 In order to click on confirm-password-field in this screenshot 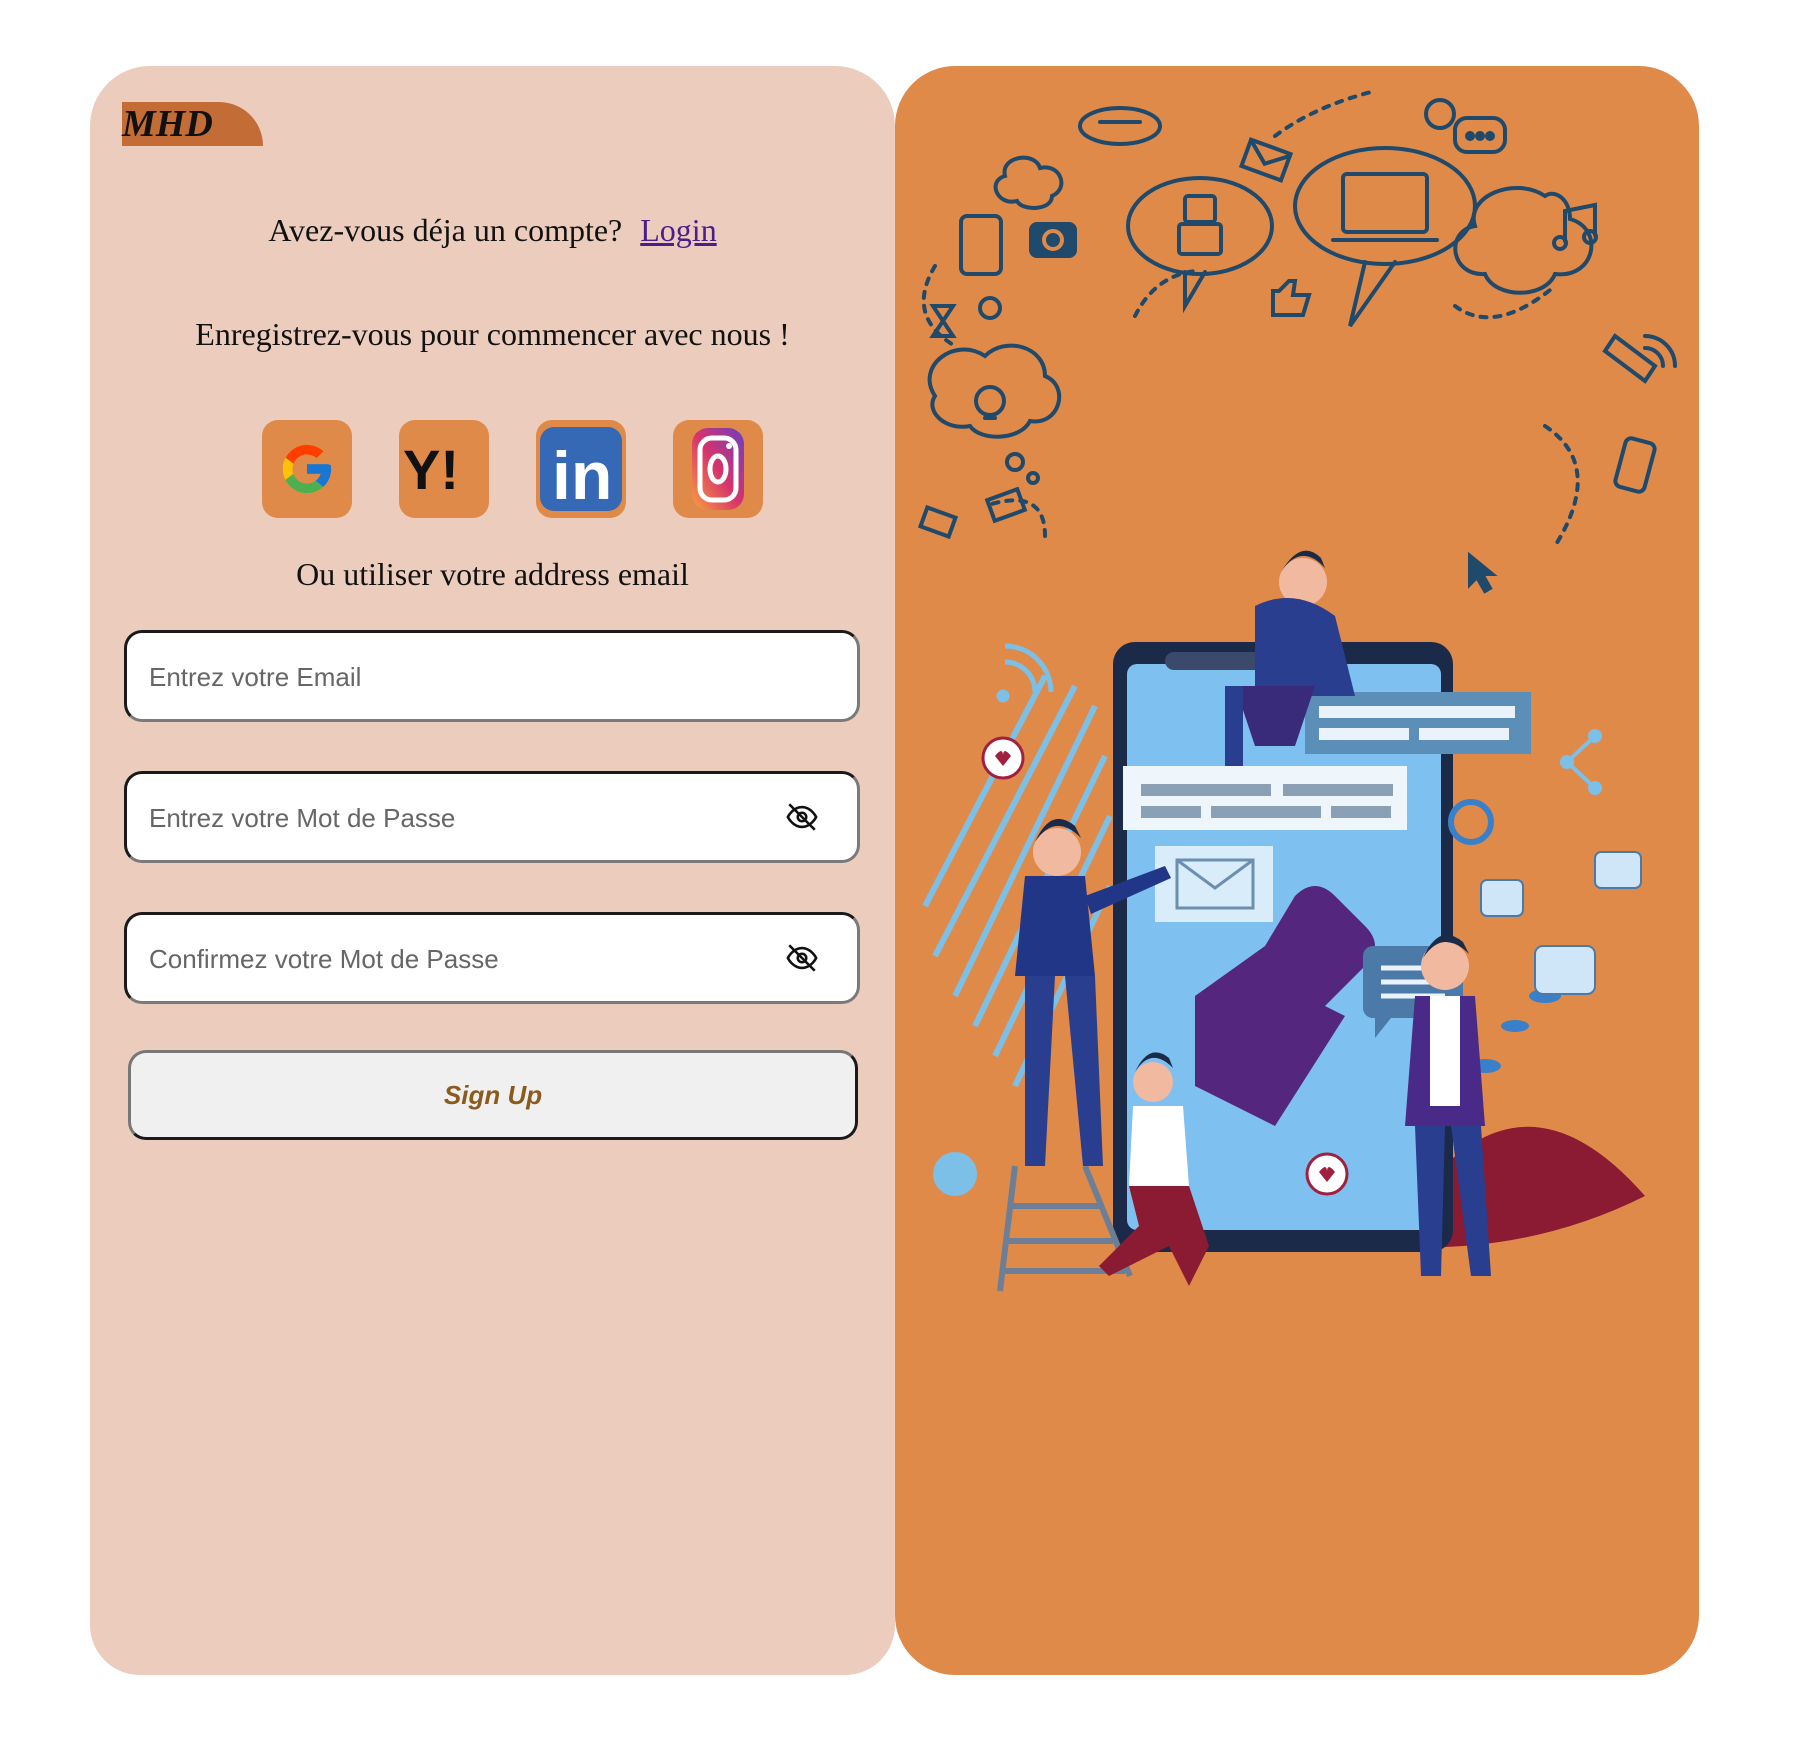, I will do `click(492, 958)`.